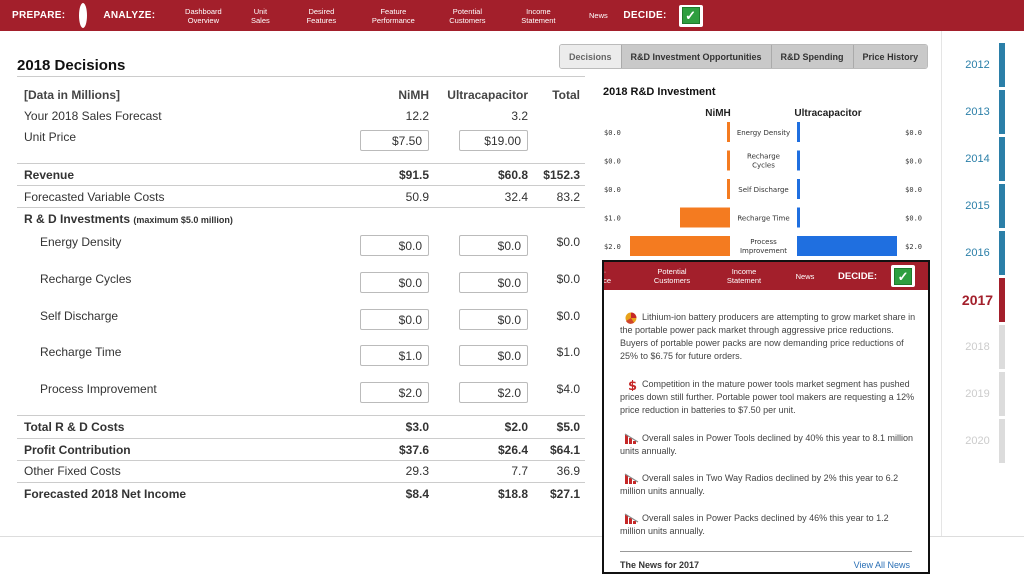 The width and height of the screenshot is (1024, 576). What do you see at coordinates (301, 76) in the screenshot?
I see `title-divider` at bounding box center [301, 76].